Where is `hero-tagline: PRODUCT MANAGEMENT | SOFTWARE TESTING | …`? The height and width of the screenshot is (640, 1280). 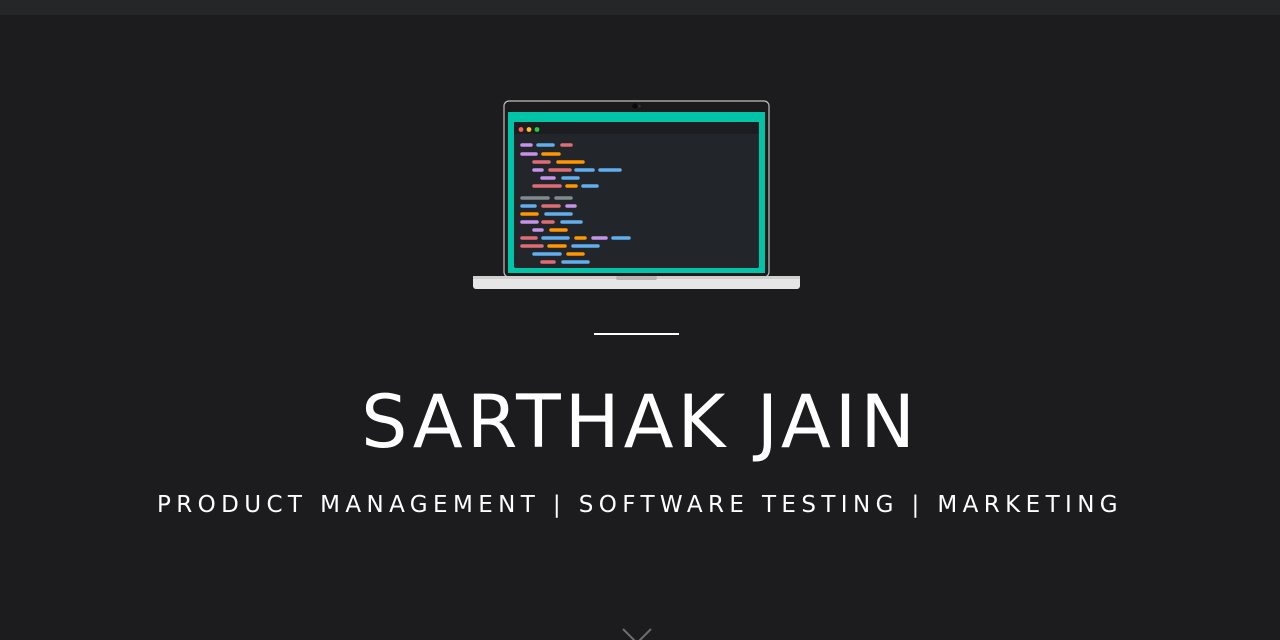 hero-tagline: PRODUCT MANAGEMENT | SOFTWARE TESTING | … is located at coordinates (640, 505).